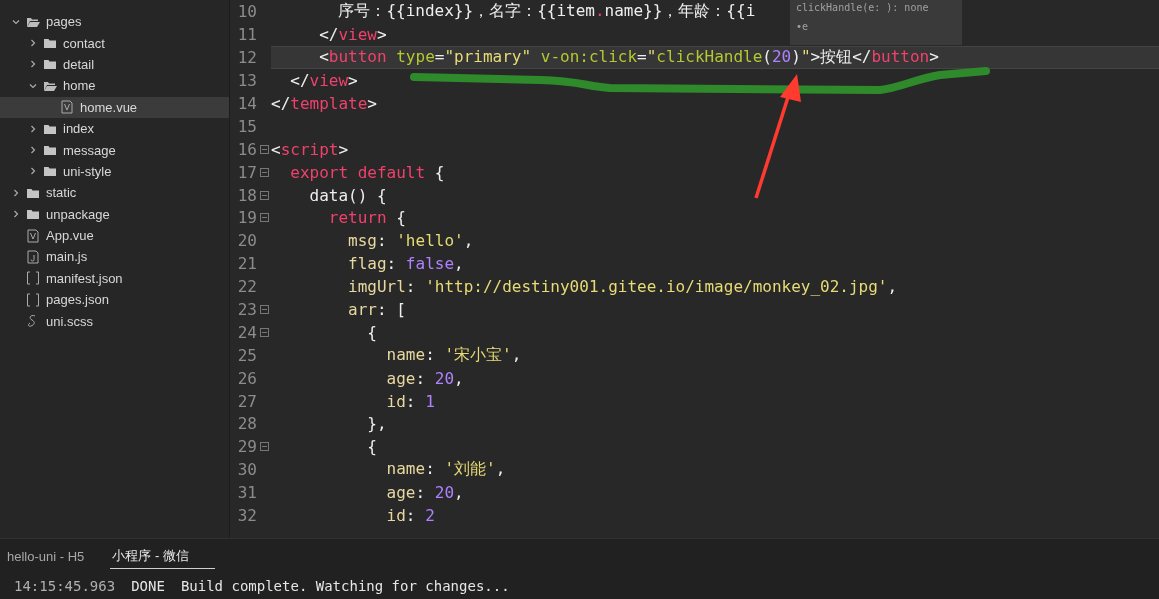  I want to click on line-number: 29, so click(246, 447).